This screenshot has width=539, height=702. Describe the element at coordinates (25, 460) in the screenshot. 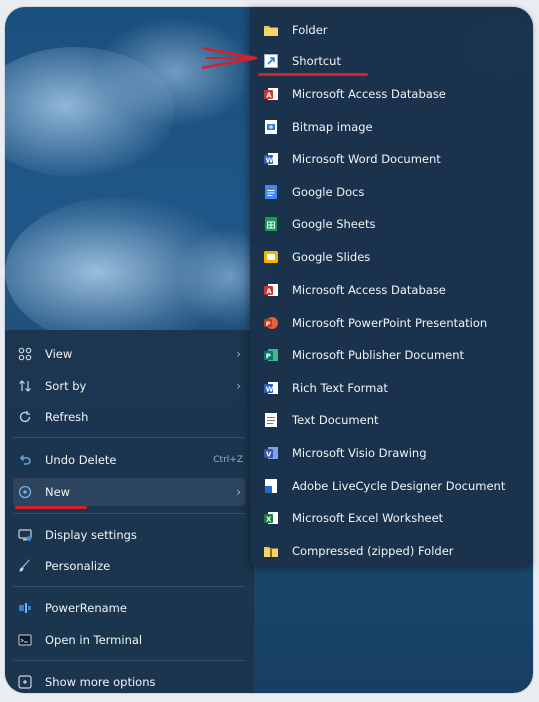

I see `undo-icon` at that location.